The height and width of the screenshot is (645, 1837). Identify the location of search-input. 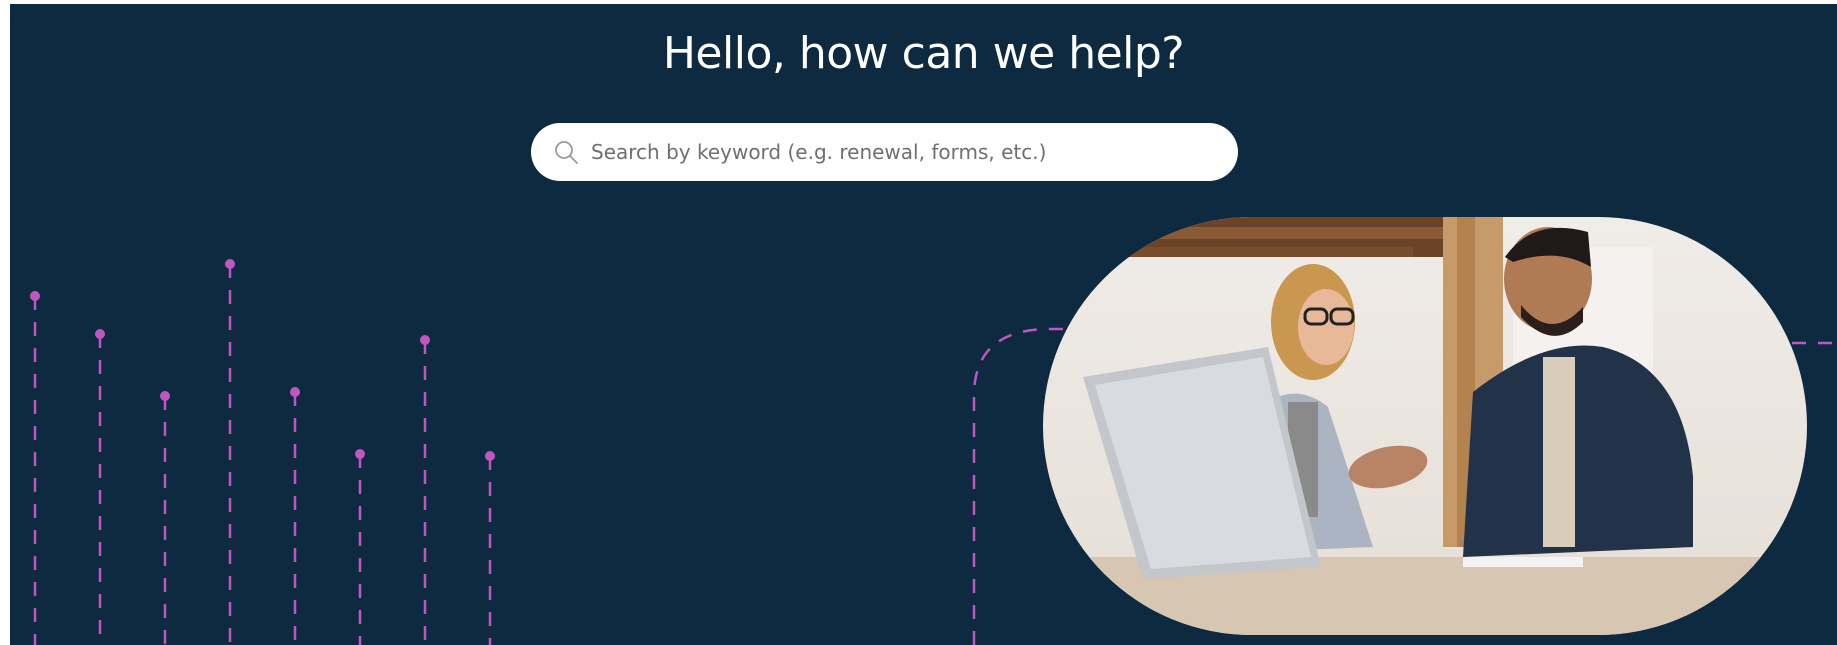
(901, 152).